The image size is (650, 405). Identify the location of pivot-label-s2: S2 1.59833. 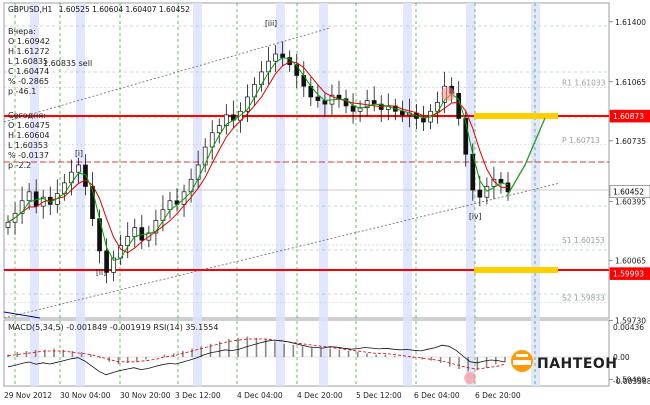
(583, 297).